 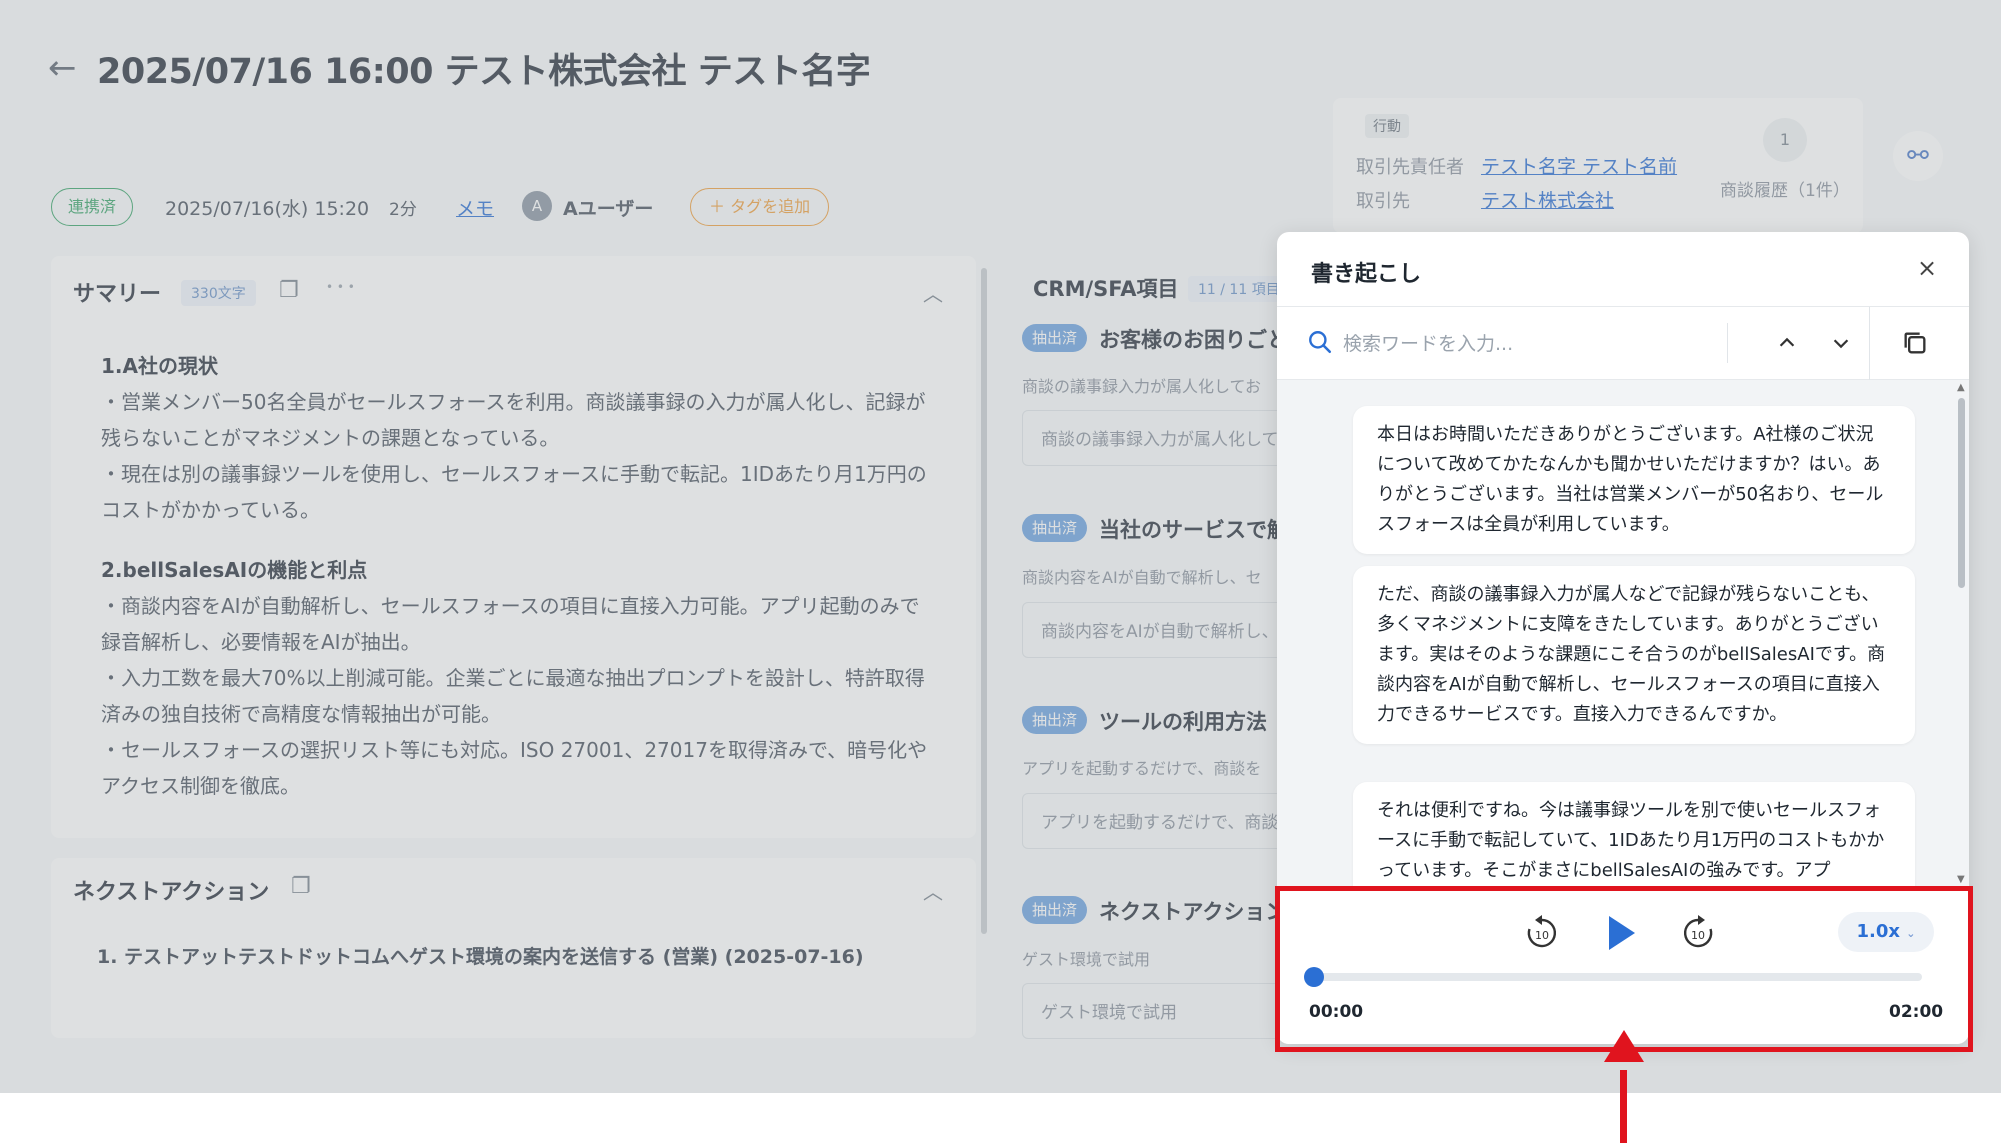 What do you see at coordinates (1320, 342) in the screenshot?
I see `search-icon` at bounding box center [1320, 342].